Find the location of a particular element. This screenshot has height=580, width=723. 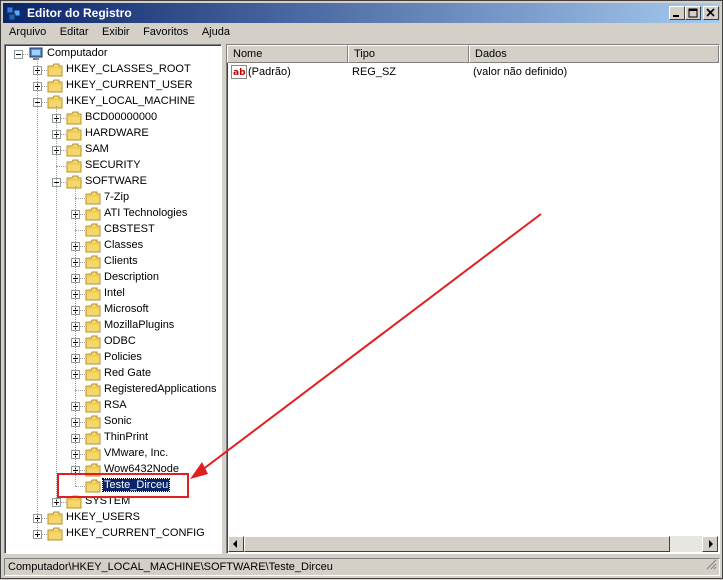

column-header-nome: Nome is located at coordinates (287, 54).